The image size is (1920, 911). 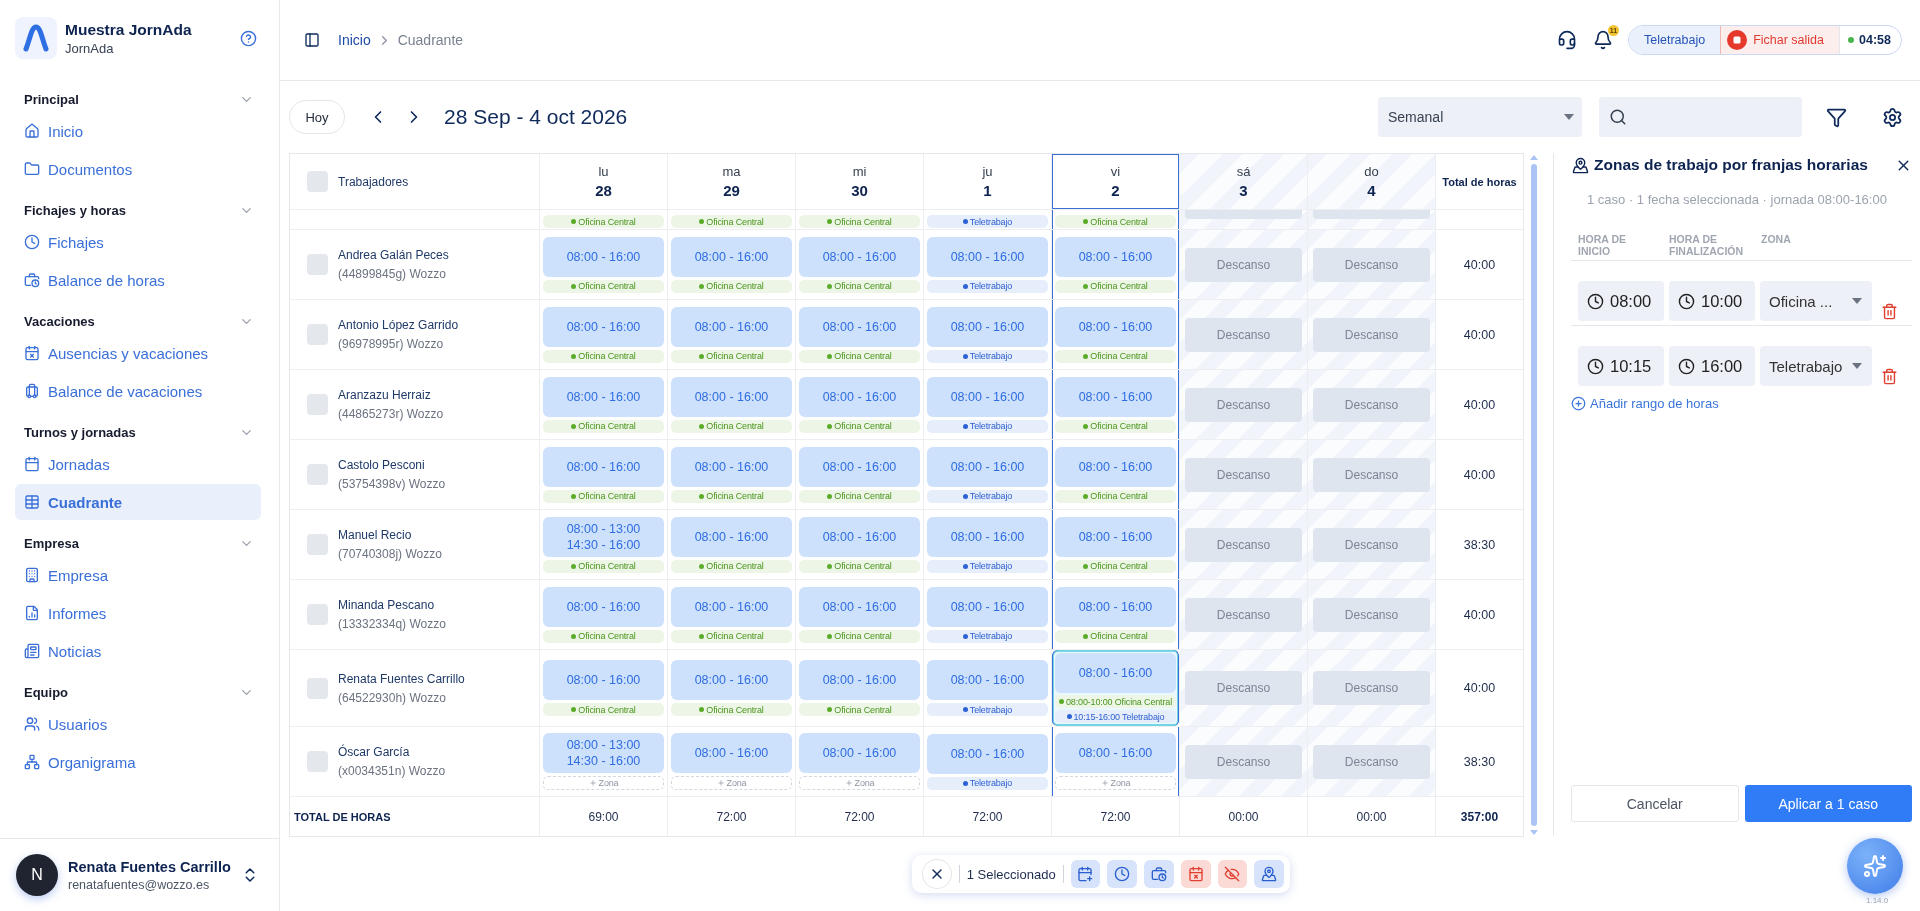 What do you see at coordinates (138, 242) in the screenshot?
I see `nav-item: Fichajes` at bounding box center [138, 242].